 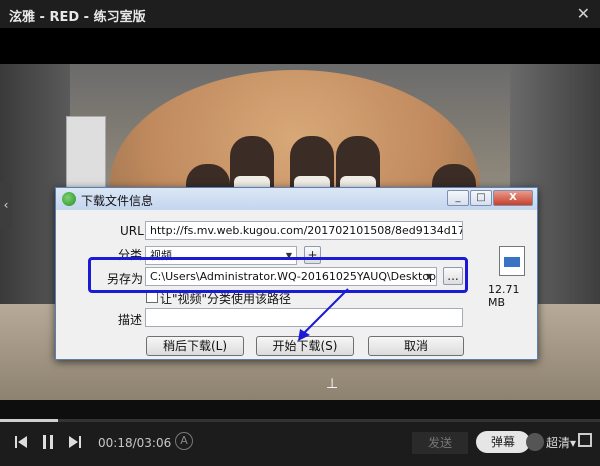 I want to click on annotation-arrow-icon, so click(x=323, y=314).